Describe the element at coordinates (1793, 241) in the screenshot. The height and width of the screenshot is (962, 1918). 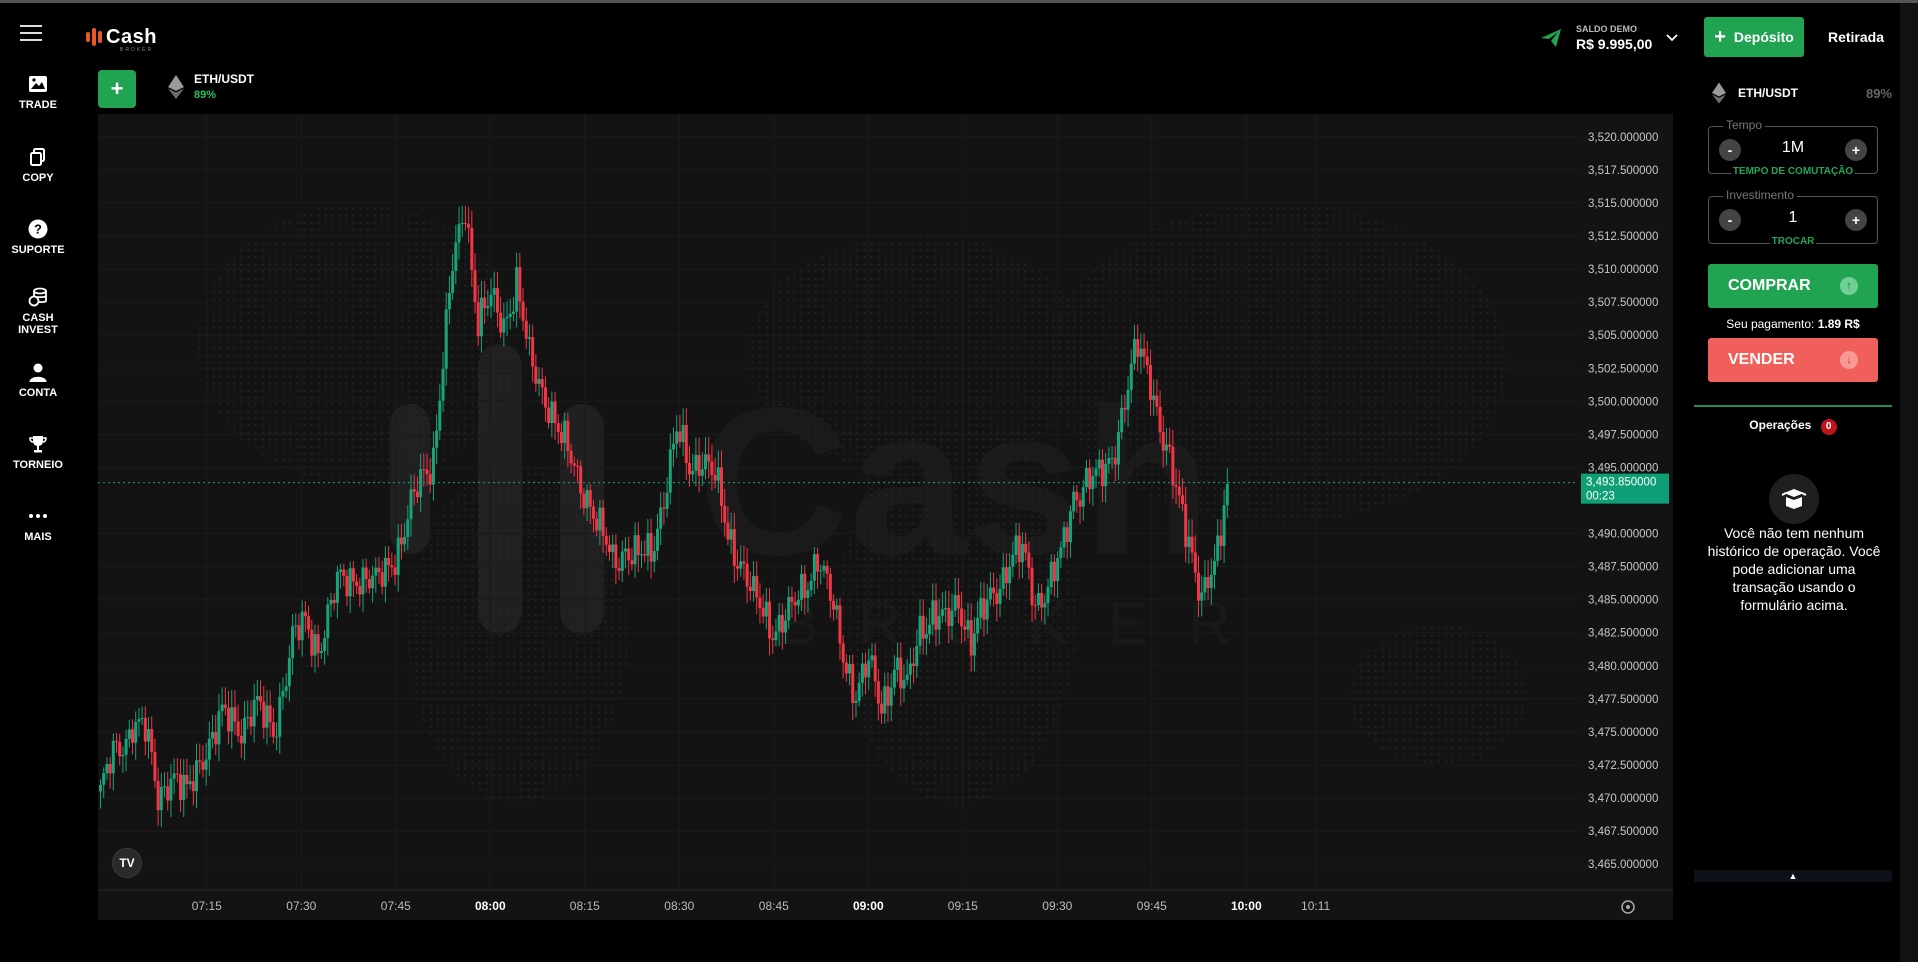
I see `investment-switch-link: TROCAR` at that location.